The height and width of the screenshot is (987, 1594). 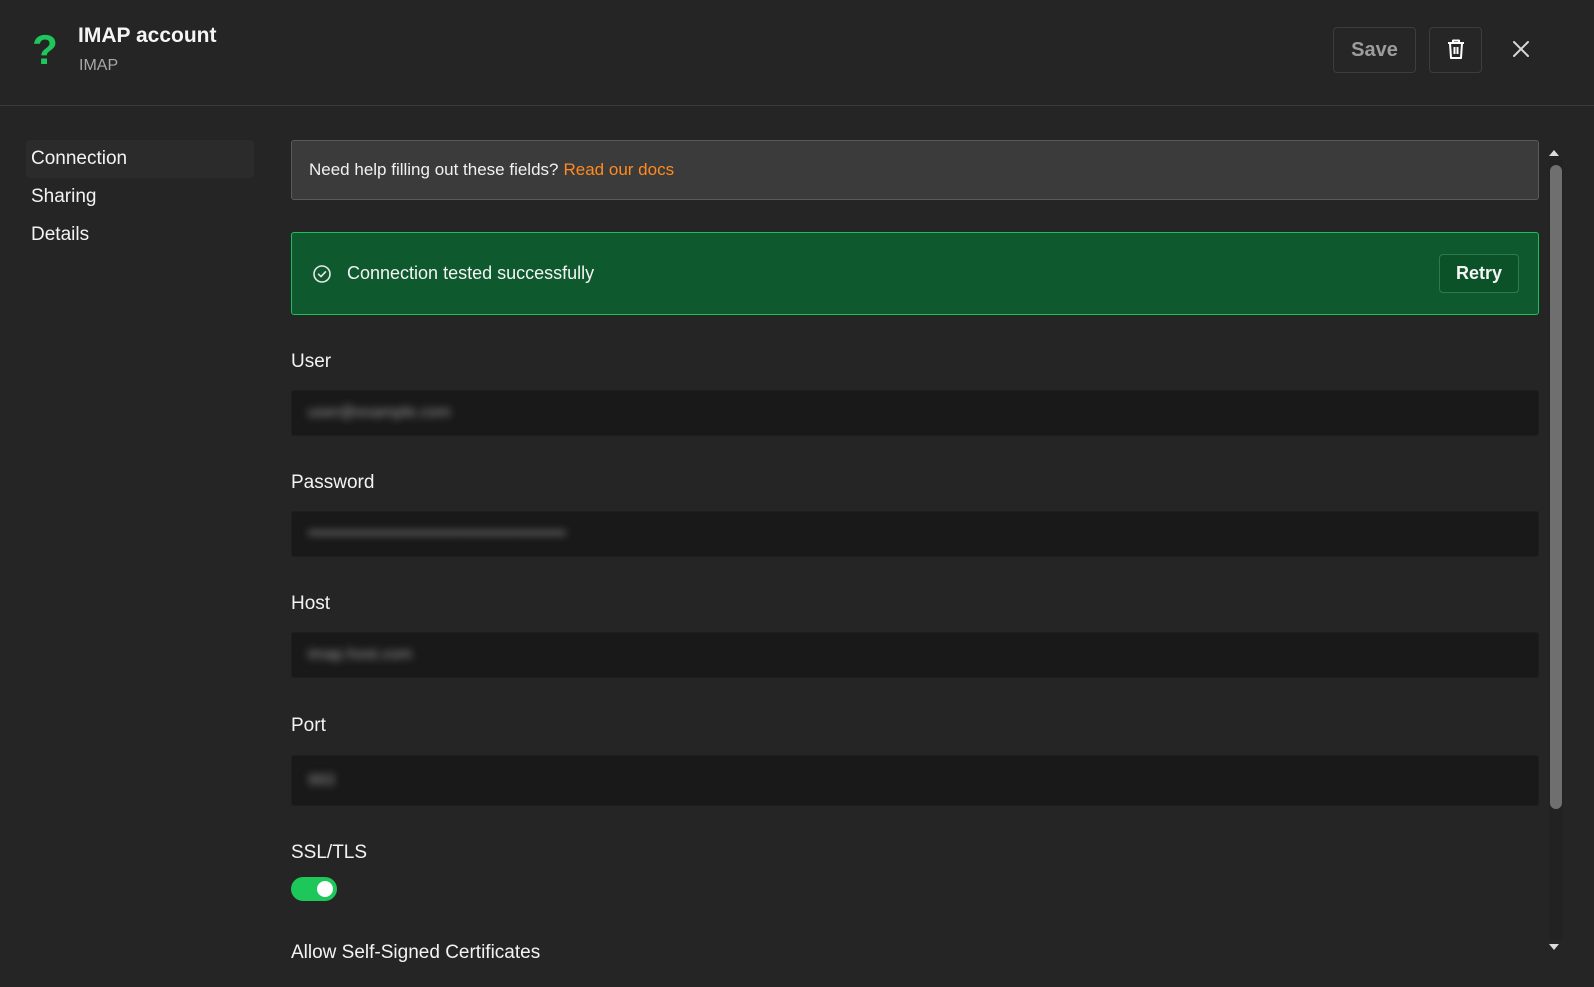 I want to click on host-label: Host, so click(x=311, y=603).